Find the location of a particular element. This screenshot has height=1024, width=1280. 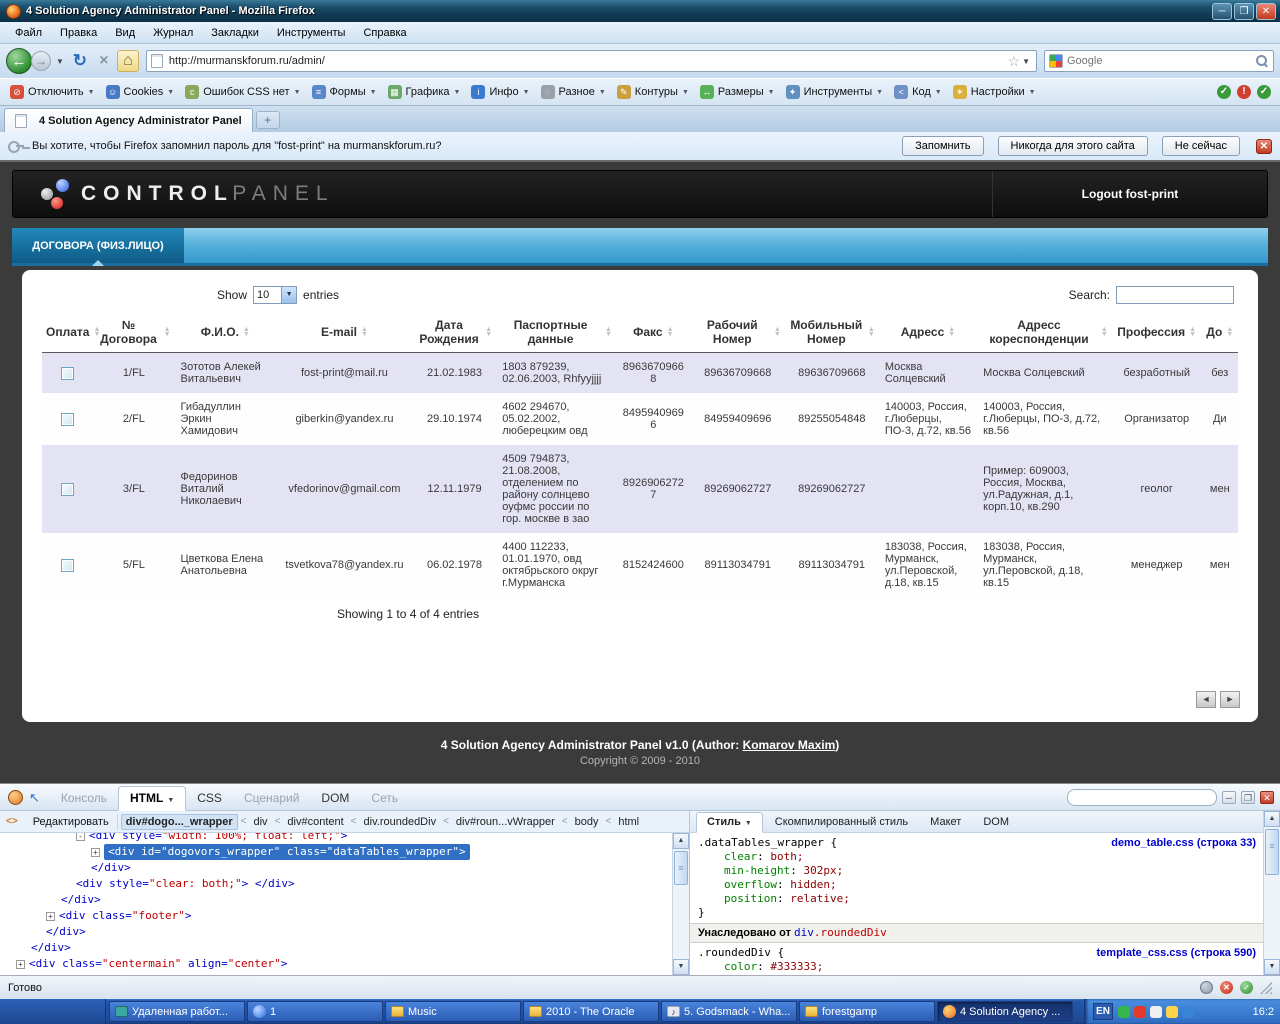

column-header: До ▲ ▼ is located at coordinates (1219, 332).